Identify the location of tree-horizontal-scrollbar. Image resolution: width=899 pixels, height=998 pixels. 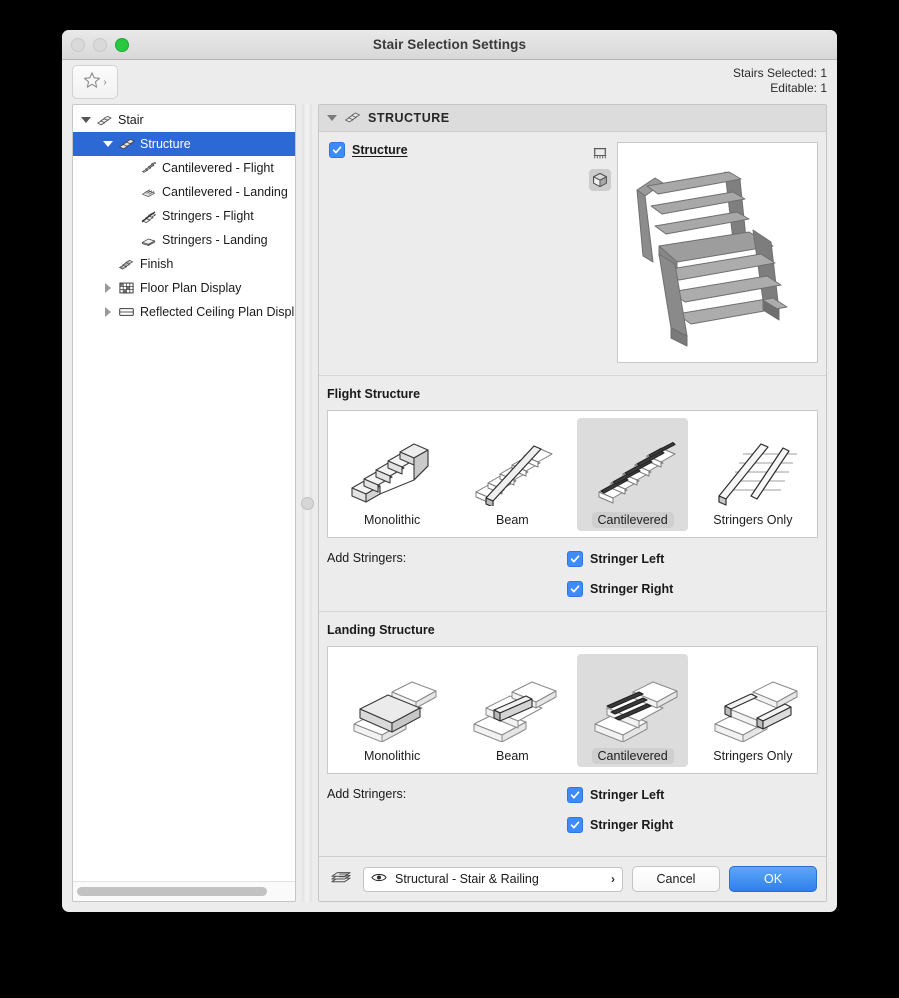
(184, 891).